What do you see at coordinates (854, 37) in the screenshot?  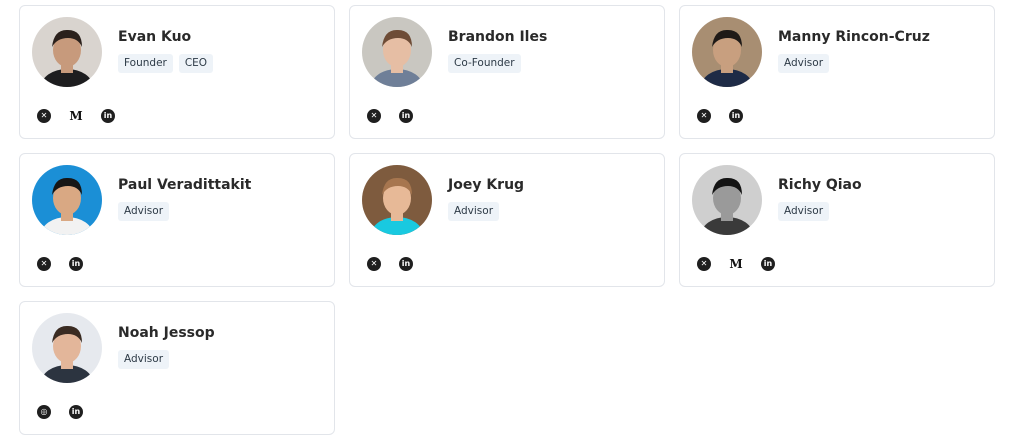 I see `member-name: Manny Rincon-Cruz` at bounding box center [854, 37].